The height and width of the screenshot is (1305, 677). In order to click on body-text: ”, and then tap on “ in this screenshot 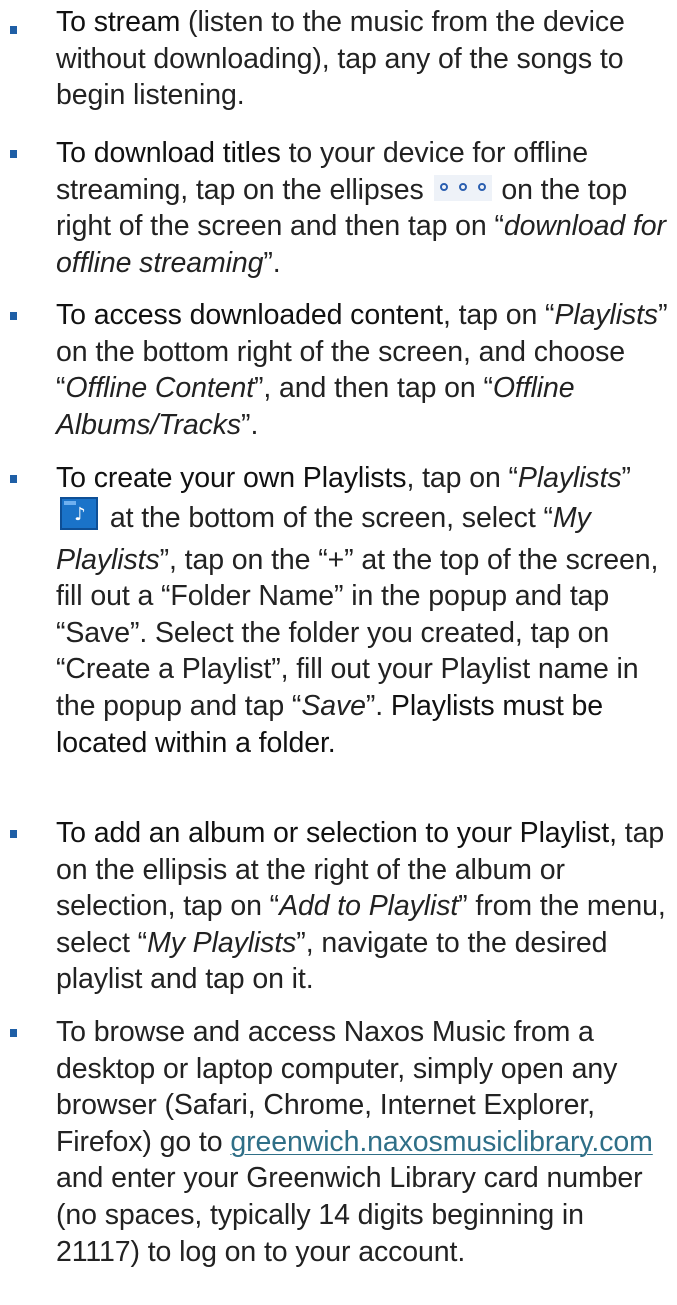, I will do `click(373, 388)`.